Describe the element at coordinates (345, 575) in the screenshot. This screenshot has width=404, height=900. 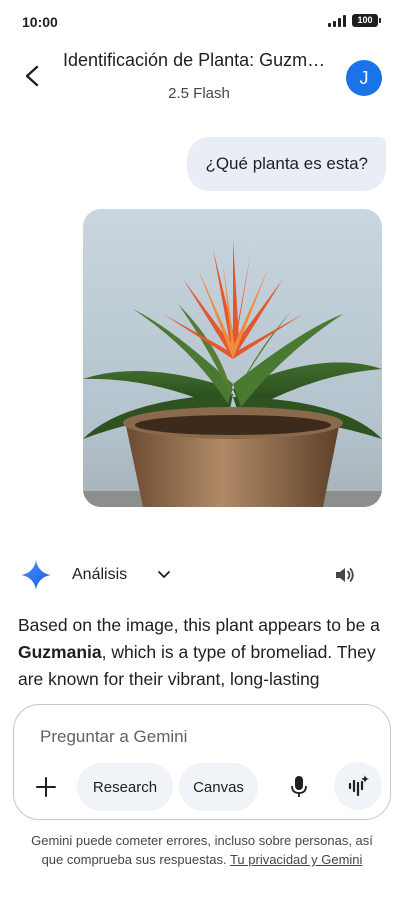
I see `speaker-icon` at that location.